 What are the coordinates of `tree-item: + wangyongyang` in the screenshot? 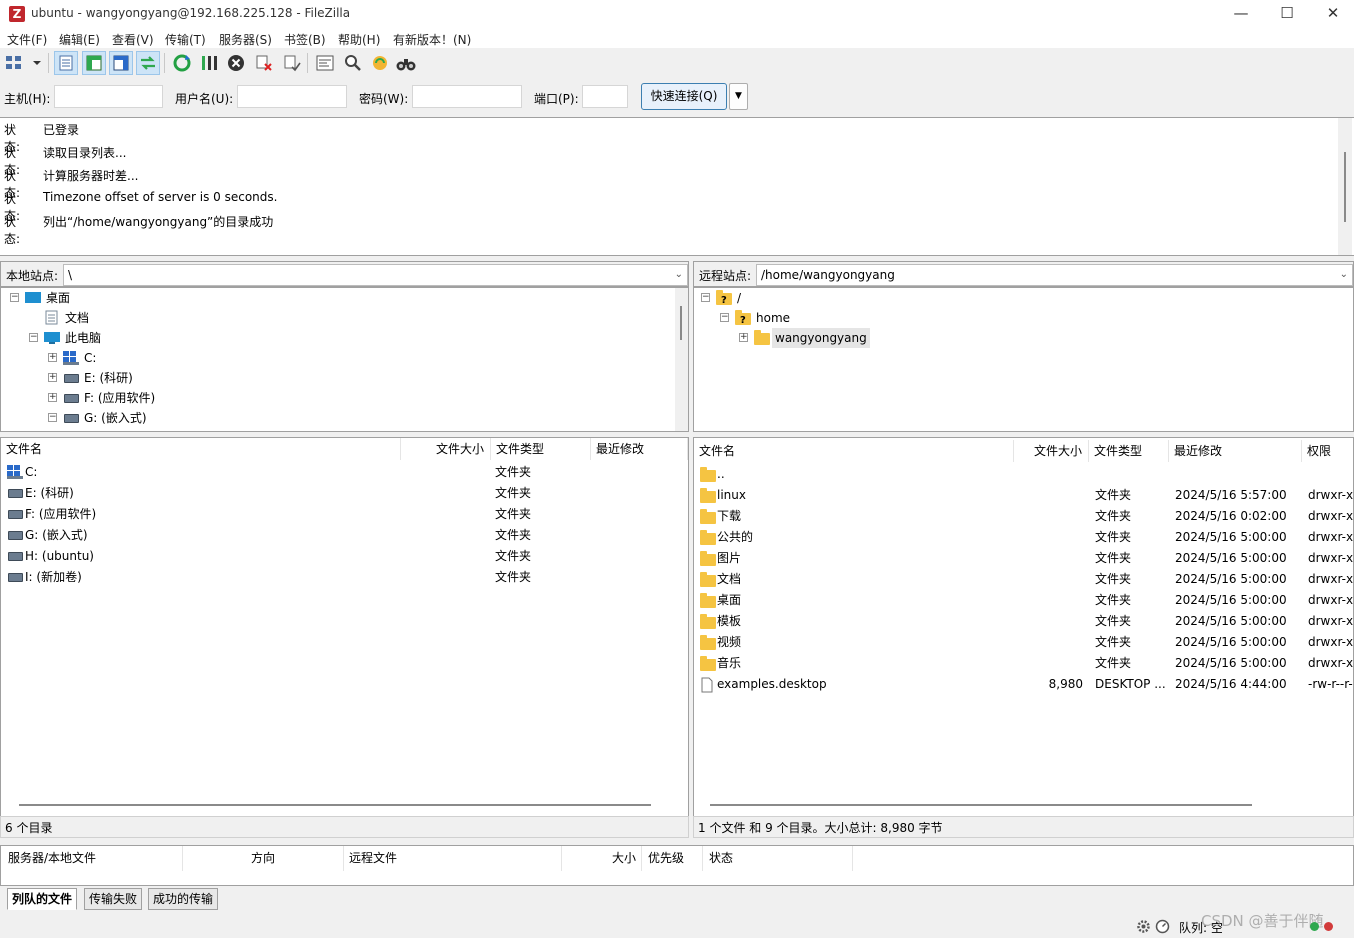 It's located at (1014, 338).